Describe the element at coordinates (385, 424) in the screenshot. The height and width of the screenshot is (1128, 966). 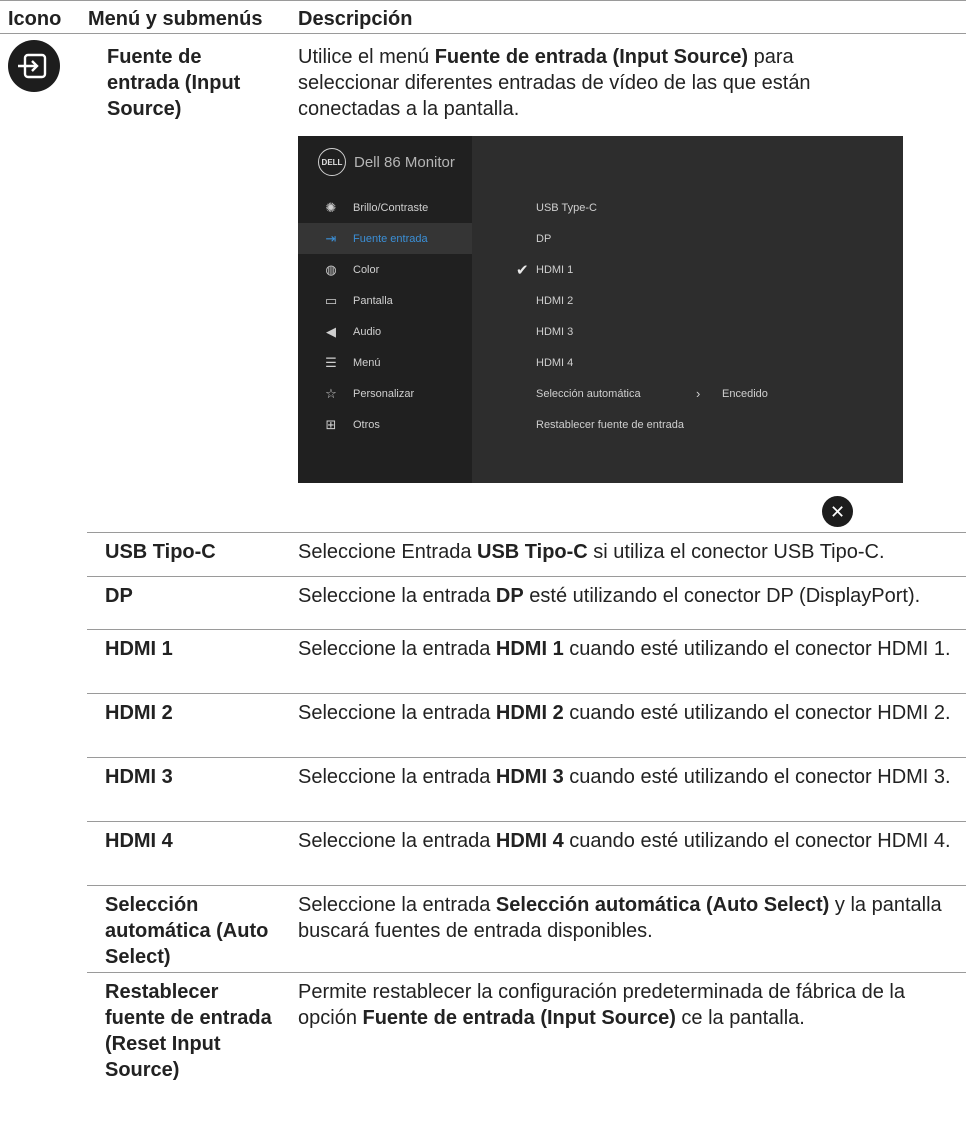
I see `osd-nav-item: ⊞ Otros` at that location.